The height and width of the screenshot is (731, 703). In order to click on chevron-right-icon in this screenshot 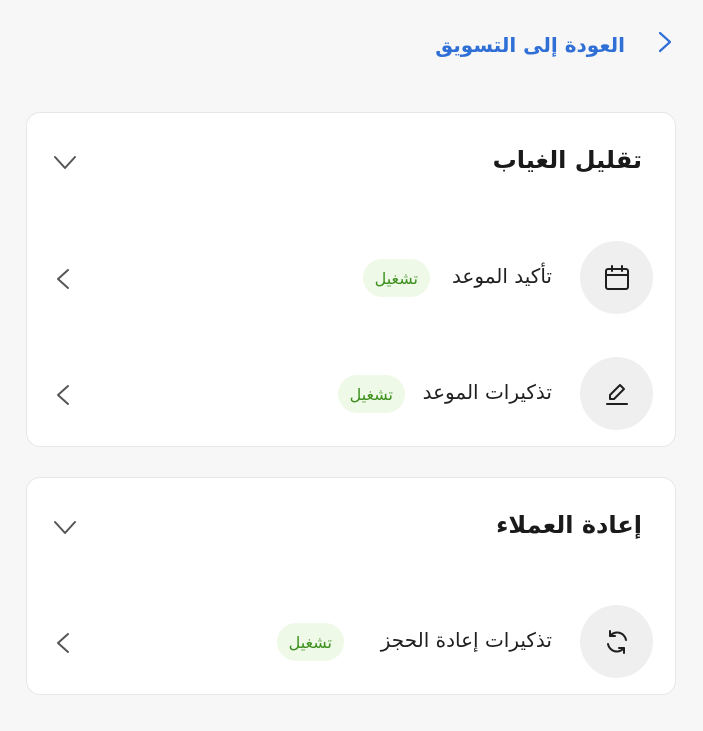, I will do `click(665, 44)`.